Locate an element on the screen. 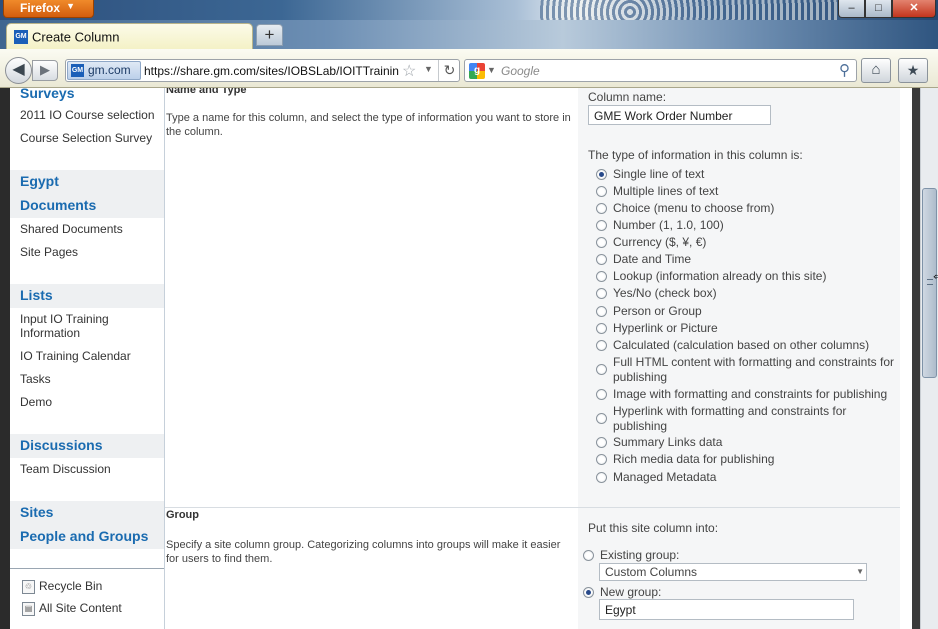  recycle-bin-label: Recycle Bin is located at coordinates (71, 586).